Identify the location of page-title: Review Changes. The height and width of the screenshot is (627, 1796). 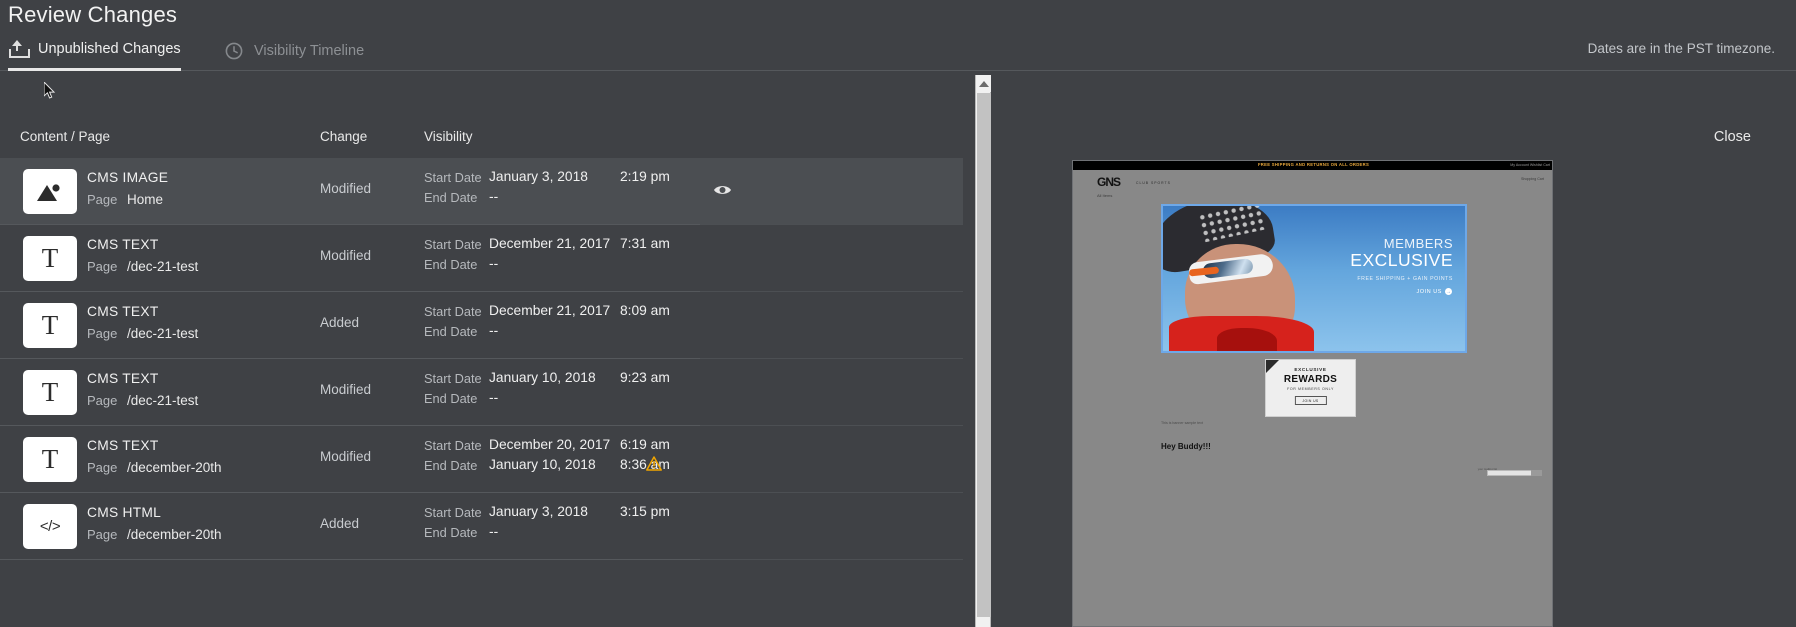
(93, 14).